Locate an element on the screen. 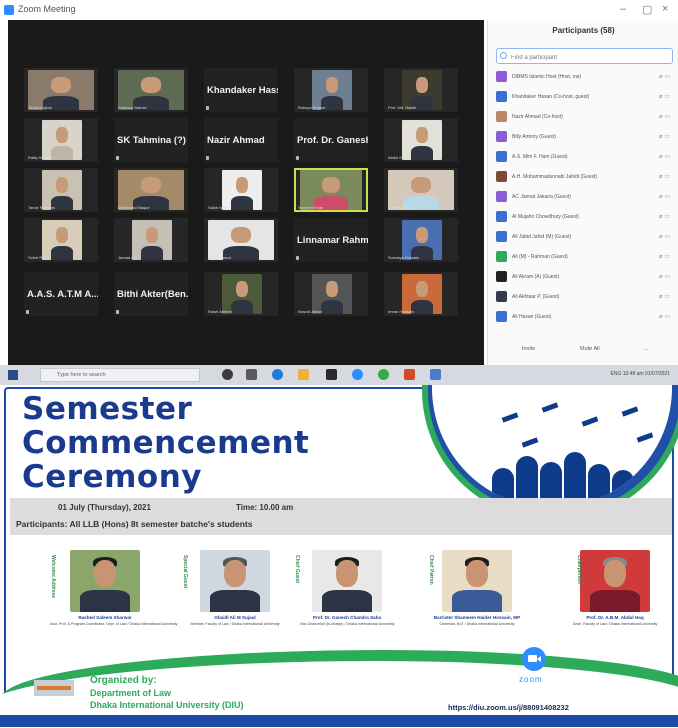 Image resolution: width=678 pixels, height=728 pixels. video-tile: Rokeya Begum is located at coordinates (331, 90).